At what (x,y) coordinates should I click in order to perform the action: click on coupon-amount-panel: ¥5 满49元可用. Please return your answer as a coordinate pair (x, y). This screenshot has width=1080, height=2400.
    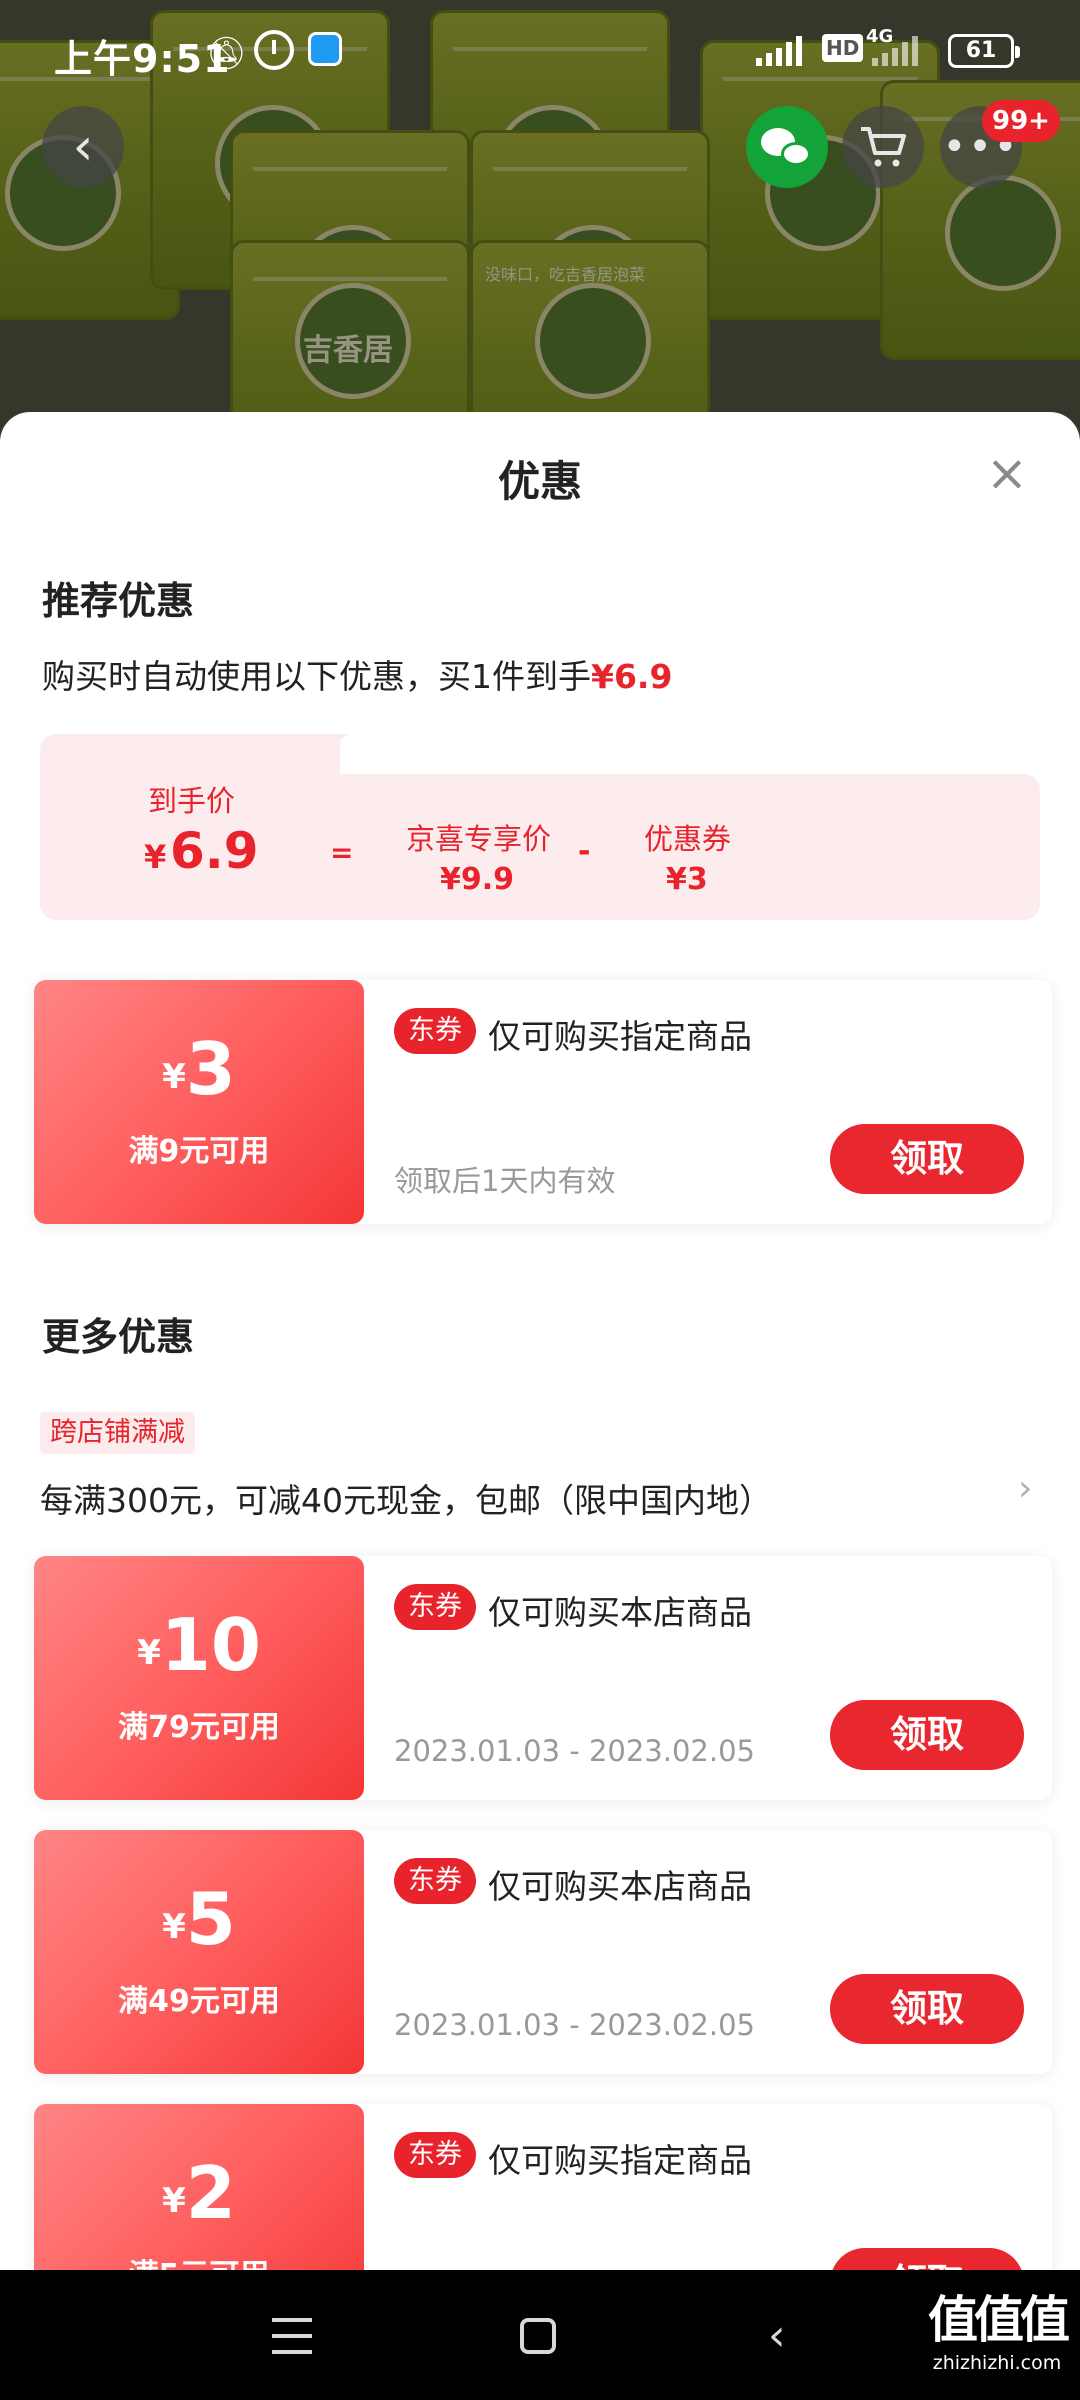
    Looking at the image, I should click on (199, 1952).